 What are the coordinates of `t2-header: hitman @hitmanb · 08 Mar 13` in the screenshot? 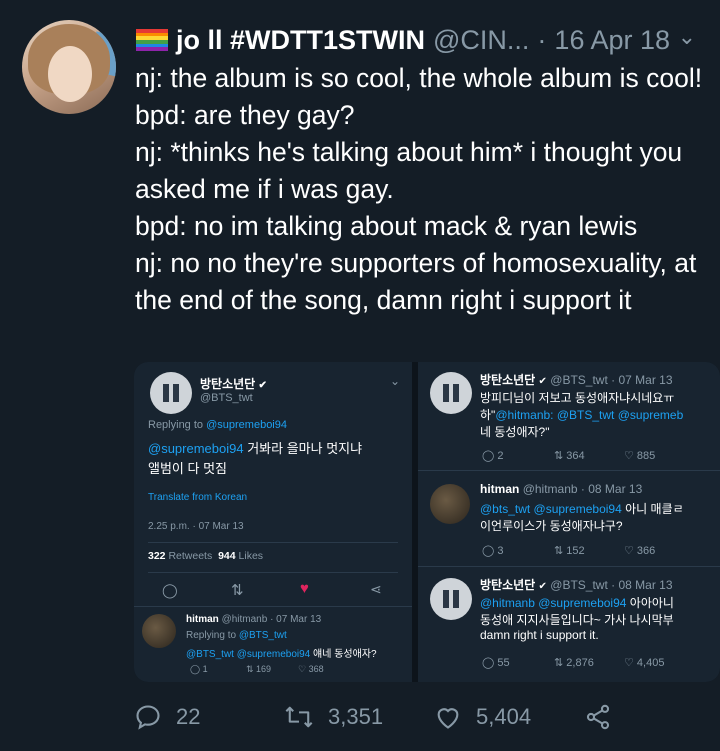 It's located at (561, 489).